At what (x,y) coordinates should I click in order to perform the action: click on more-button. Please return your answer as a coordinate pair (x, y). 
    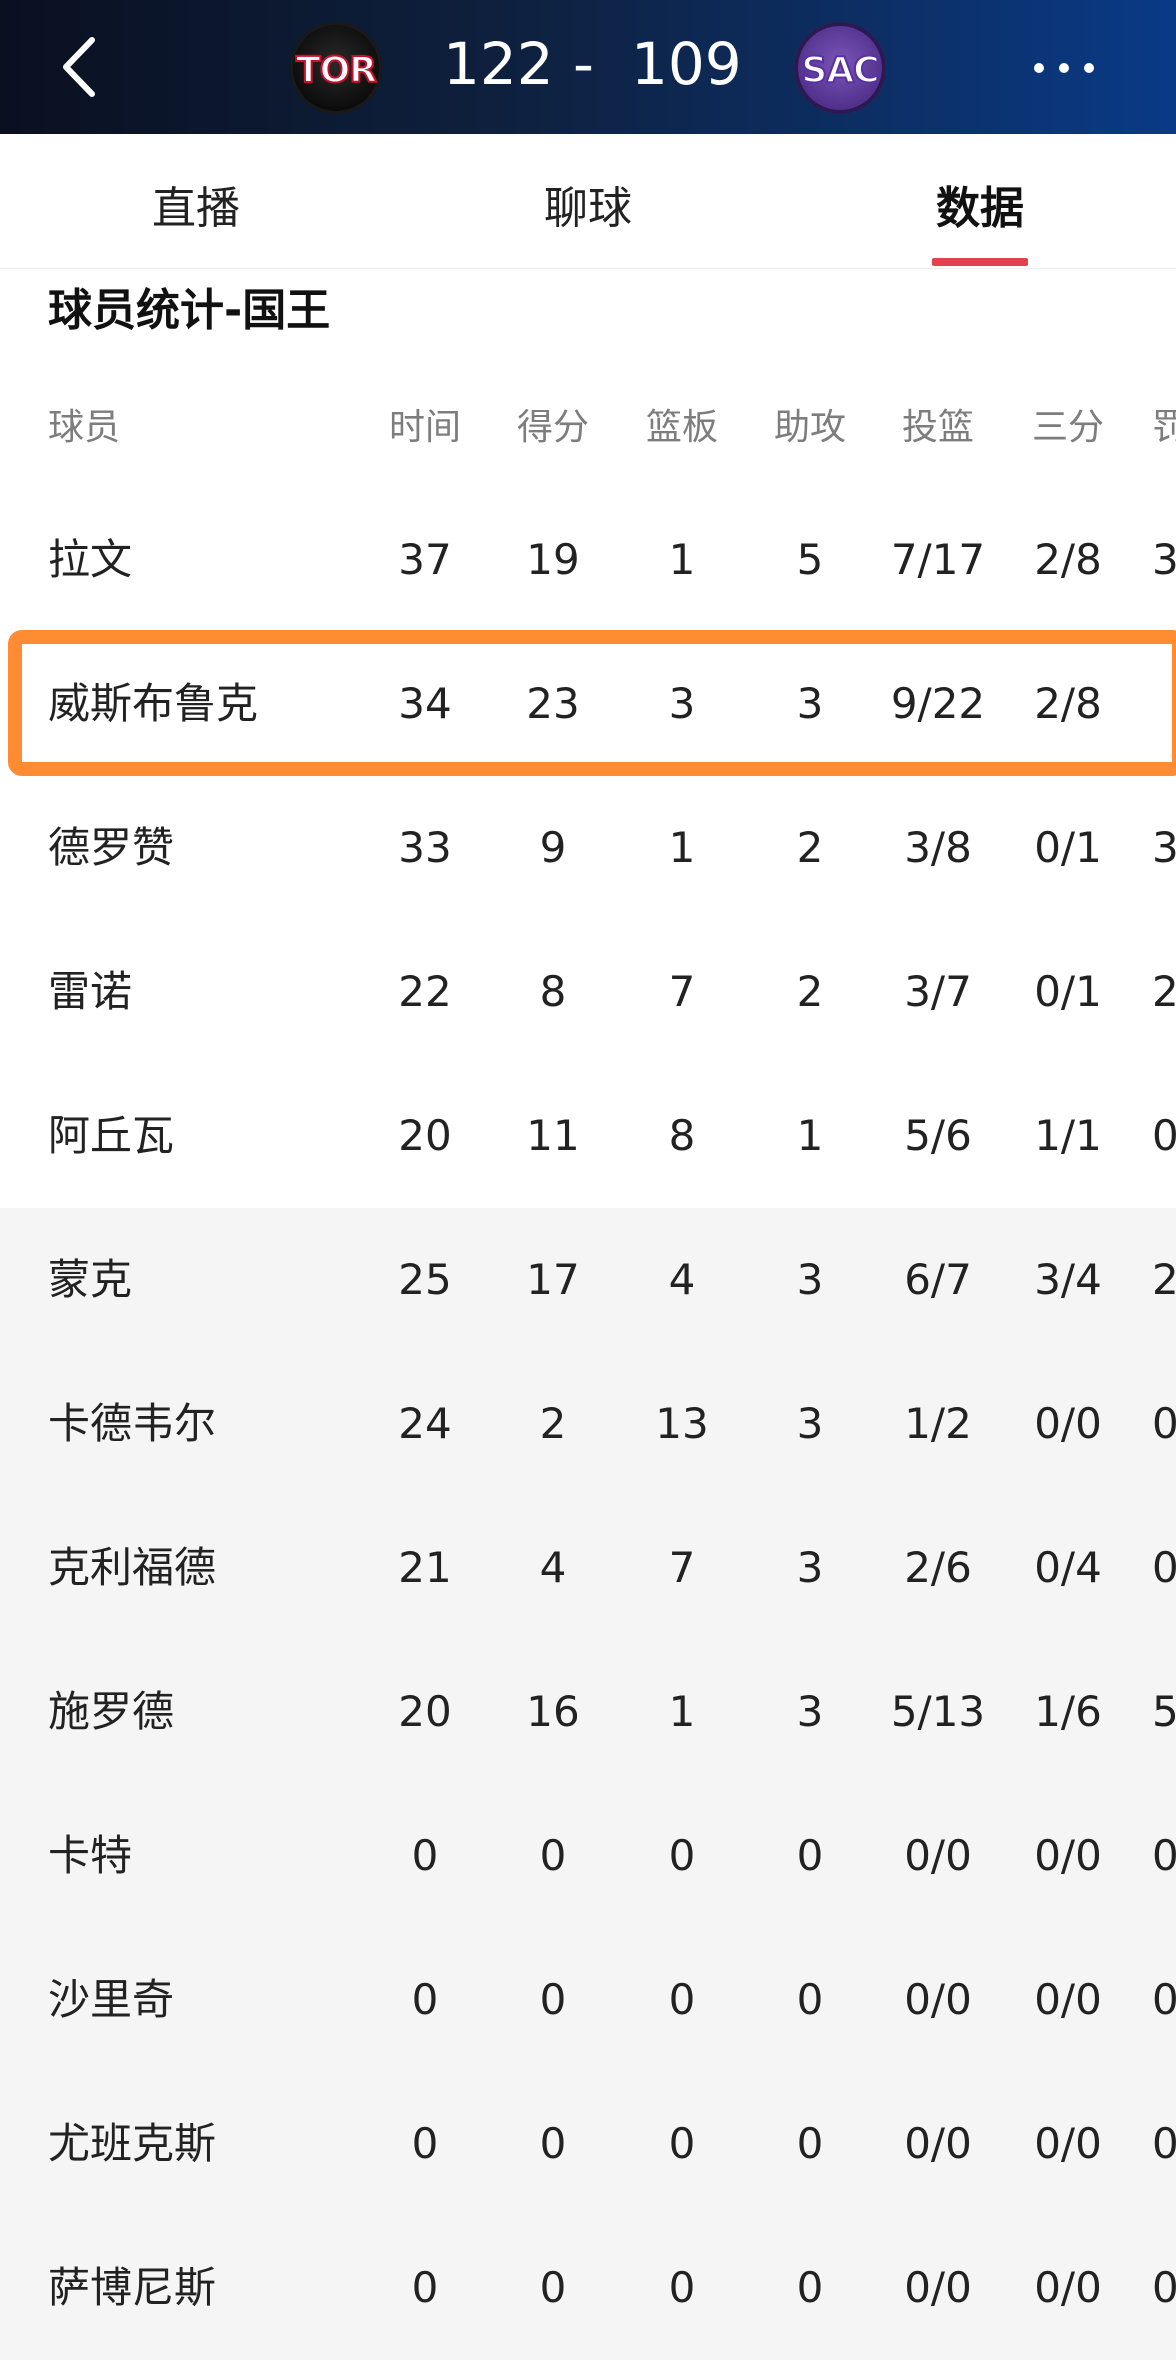
    Looking at the image, I should click on (1064, 68).